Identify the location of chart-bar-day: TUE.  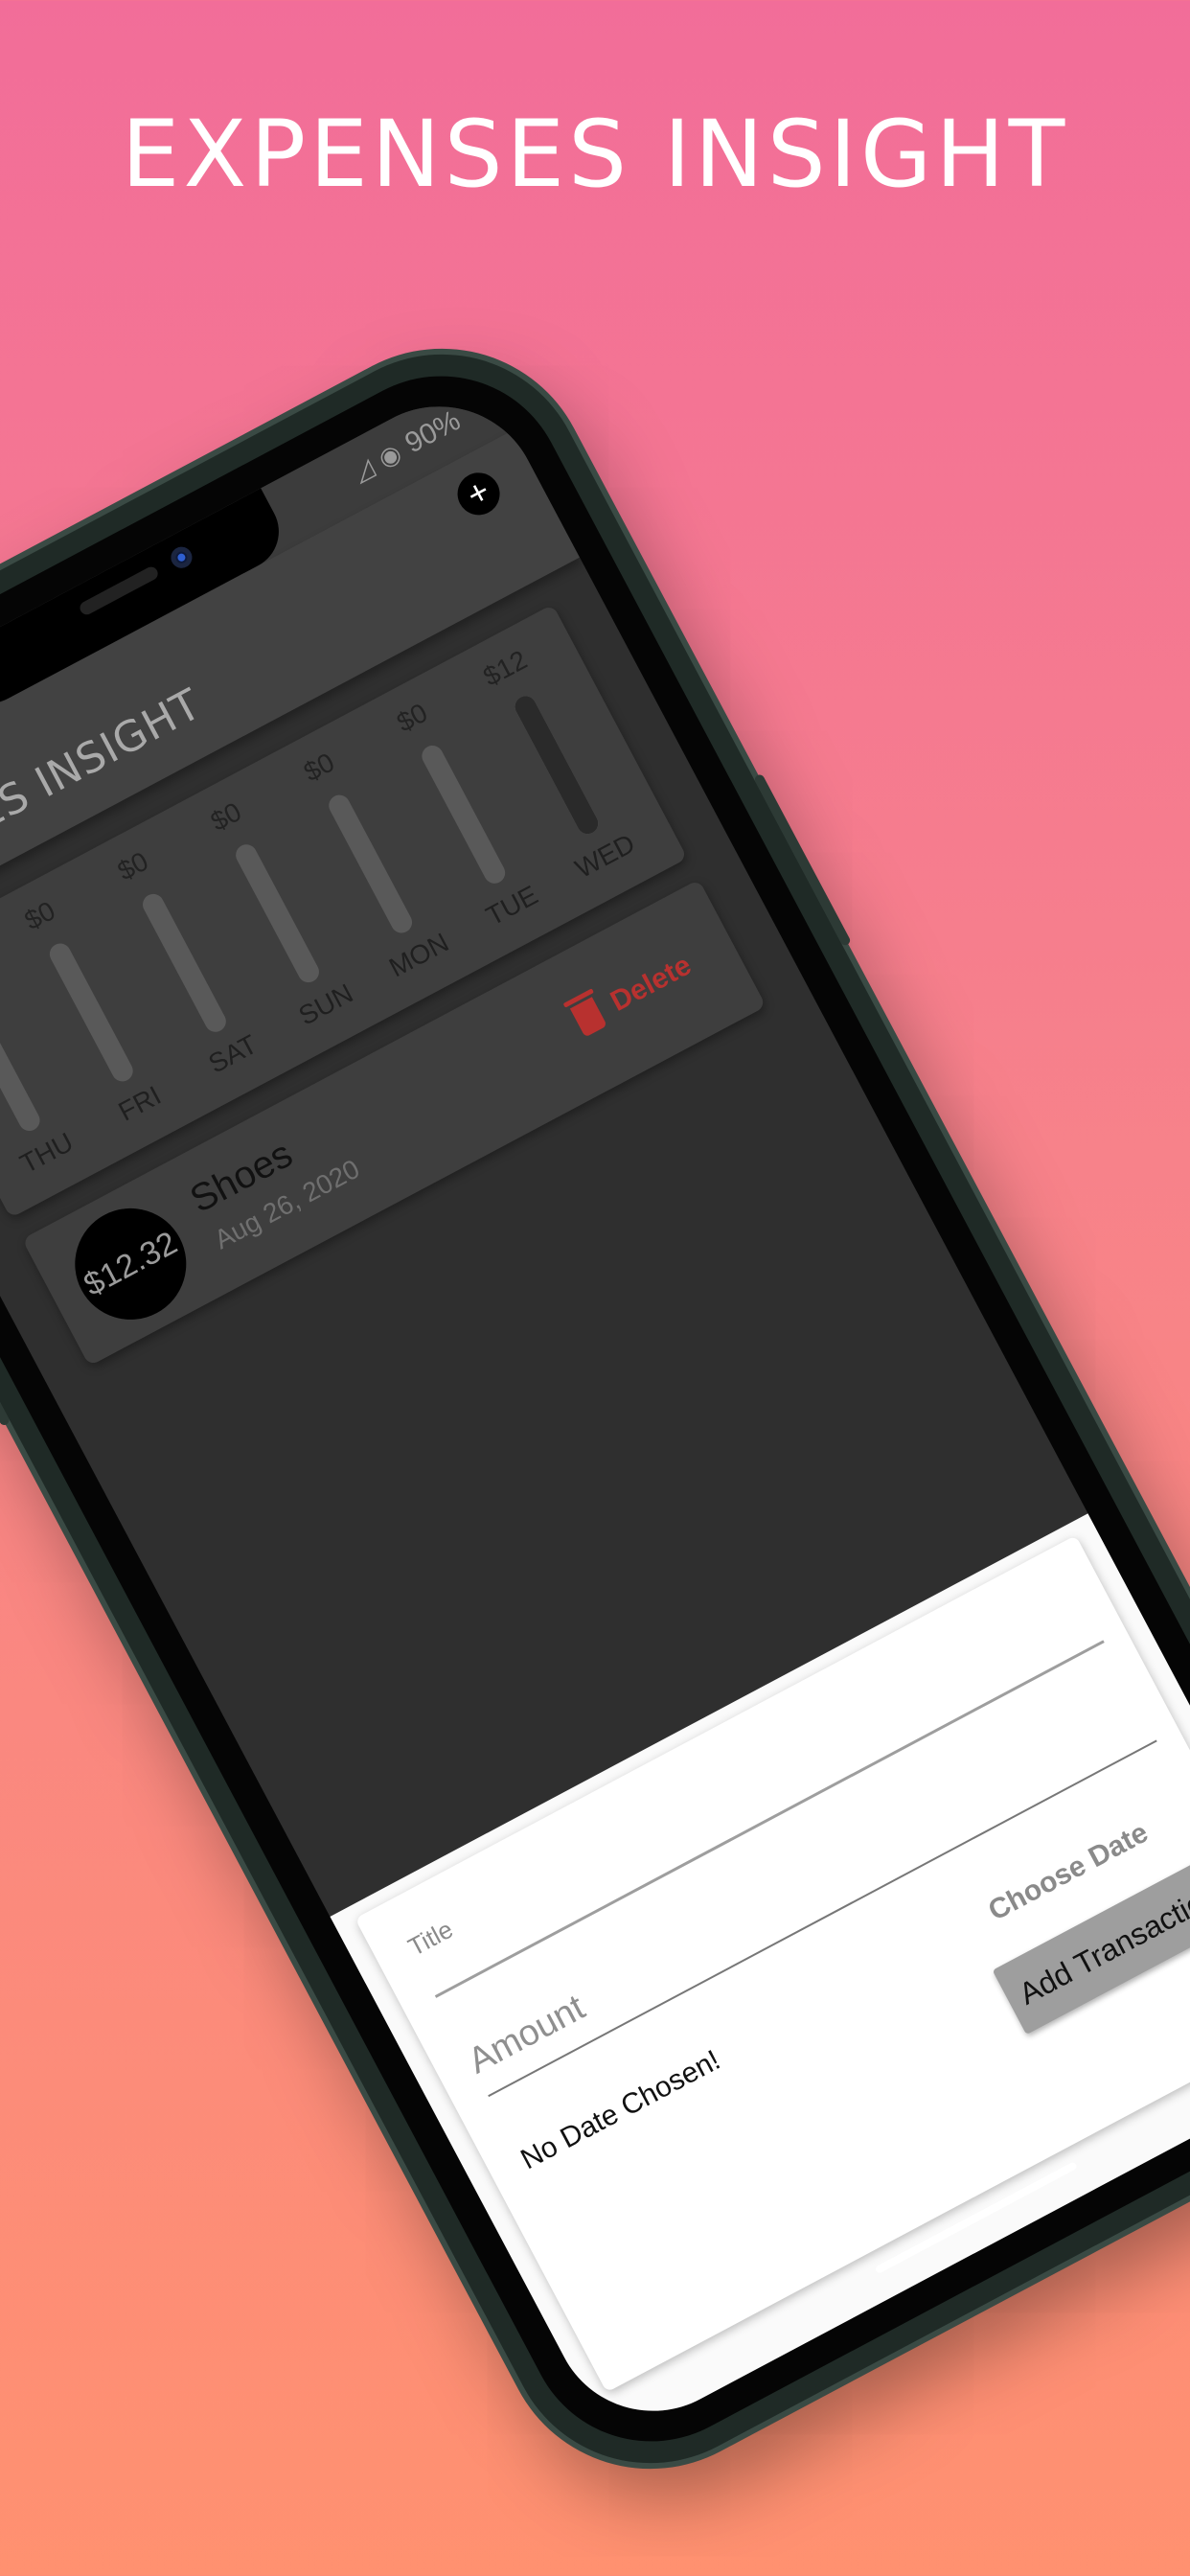
(512, 905).